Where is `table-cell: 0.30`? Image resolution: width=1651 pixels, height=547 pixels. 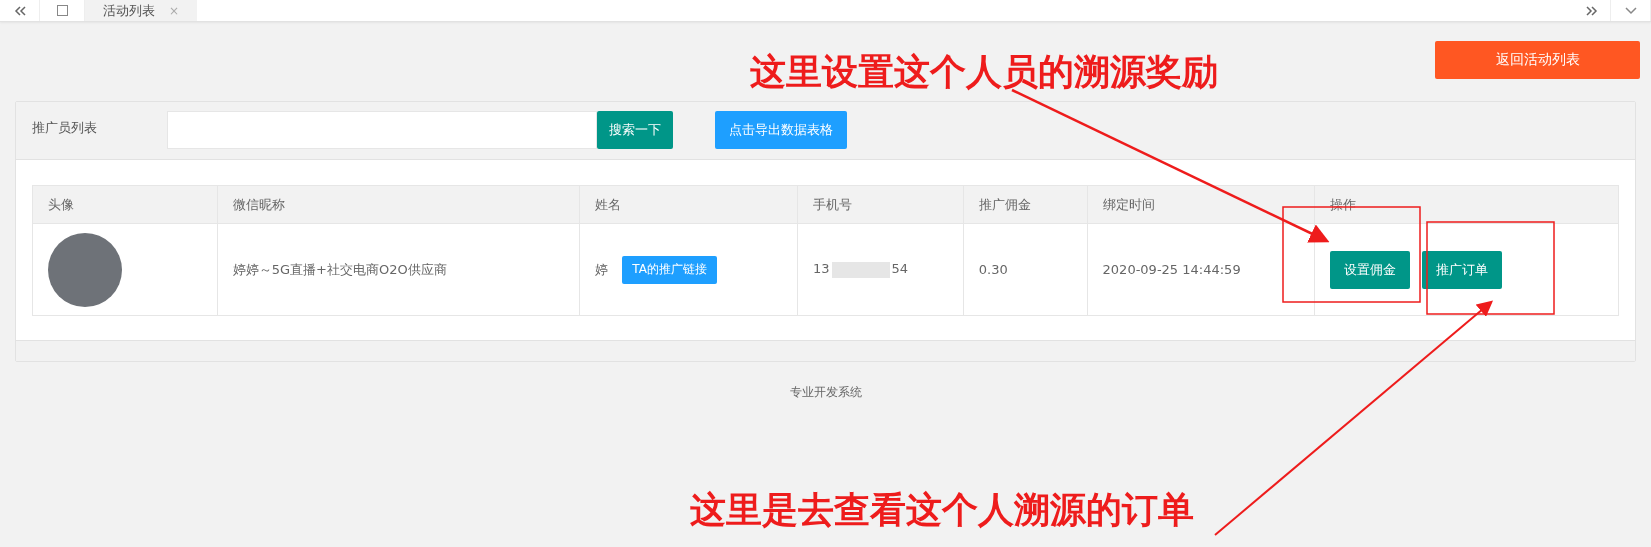 table-cell: 0.30 is located at coordinates (1025, 269).